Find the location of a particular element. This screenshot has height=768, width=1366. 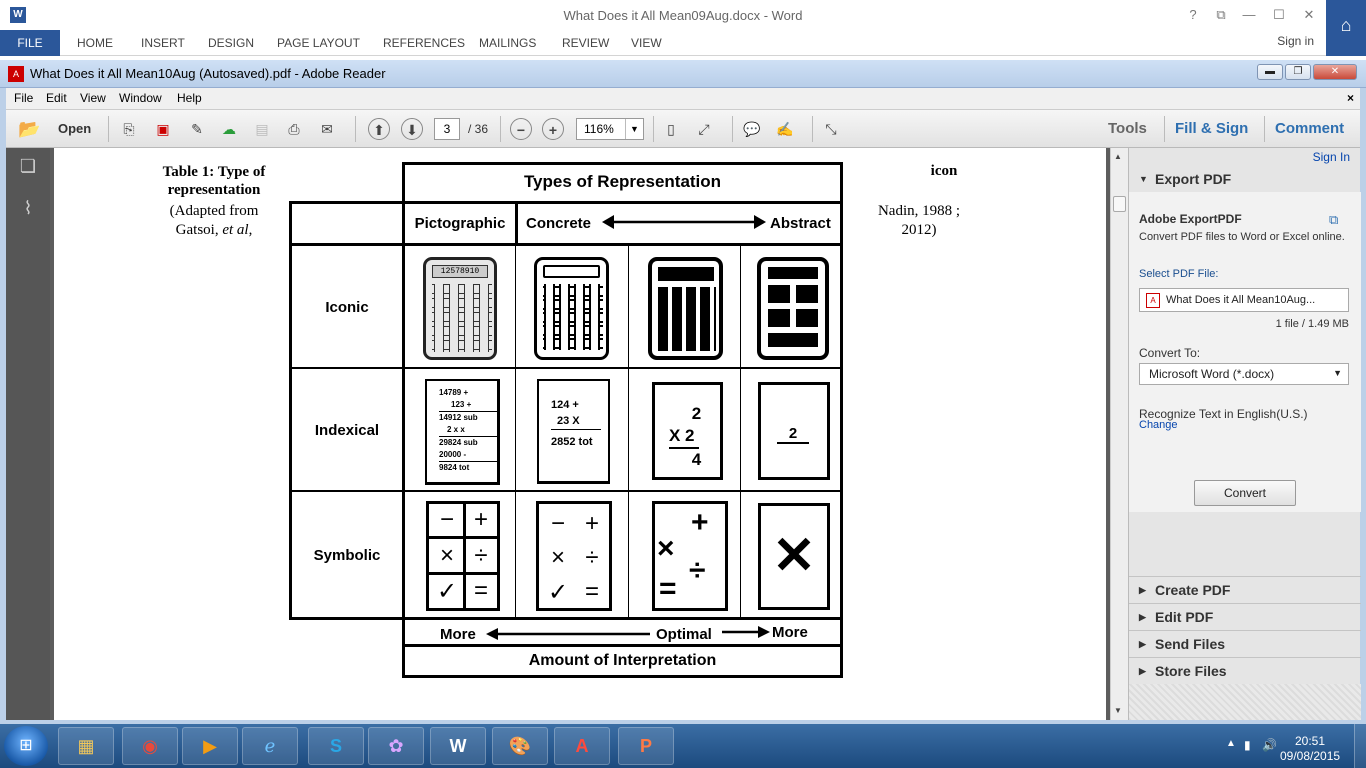

tab-file: FILE is located at coordinates (30, 43).